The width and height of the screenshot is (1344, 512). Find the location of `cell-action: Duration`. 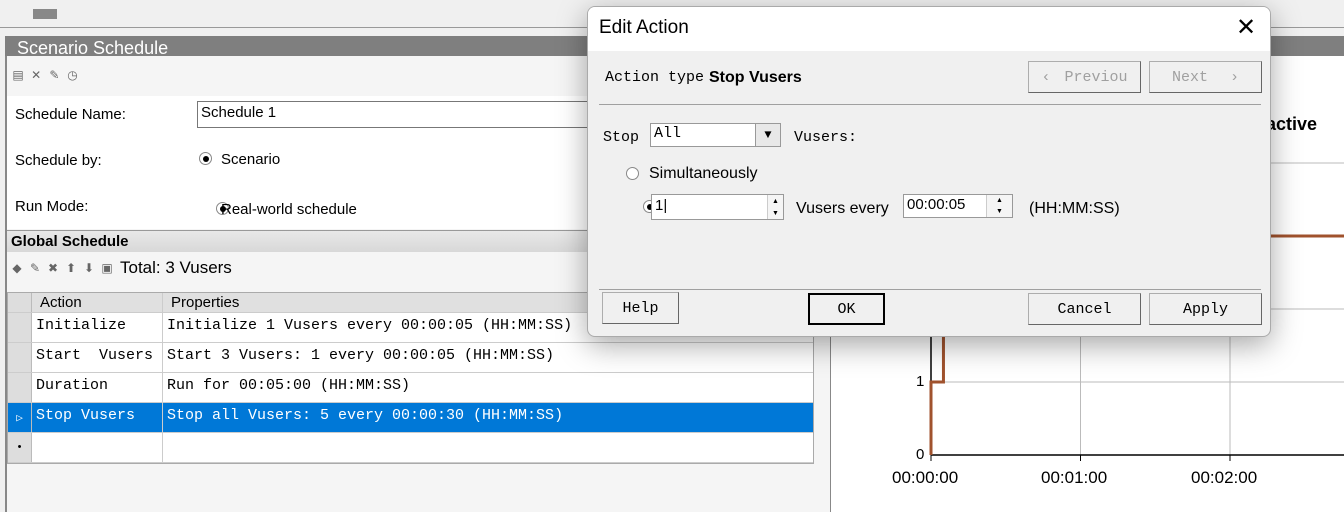

cell-action: Duration is located at coordinates (97, 387).